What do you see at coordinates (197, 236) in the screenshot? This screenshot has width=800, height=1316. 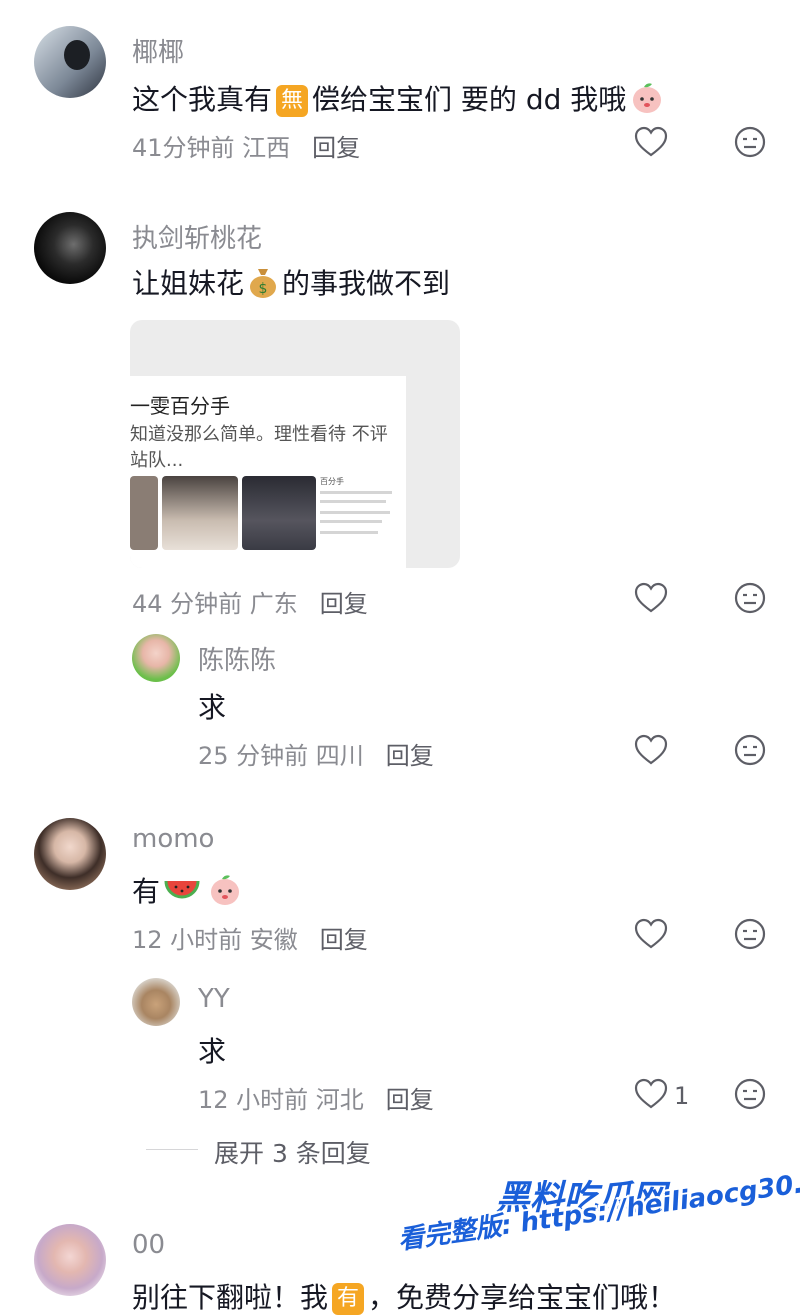 I see `username: 执剑斩桃花` at bounding box center [197, 236].